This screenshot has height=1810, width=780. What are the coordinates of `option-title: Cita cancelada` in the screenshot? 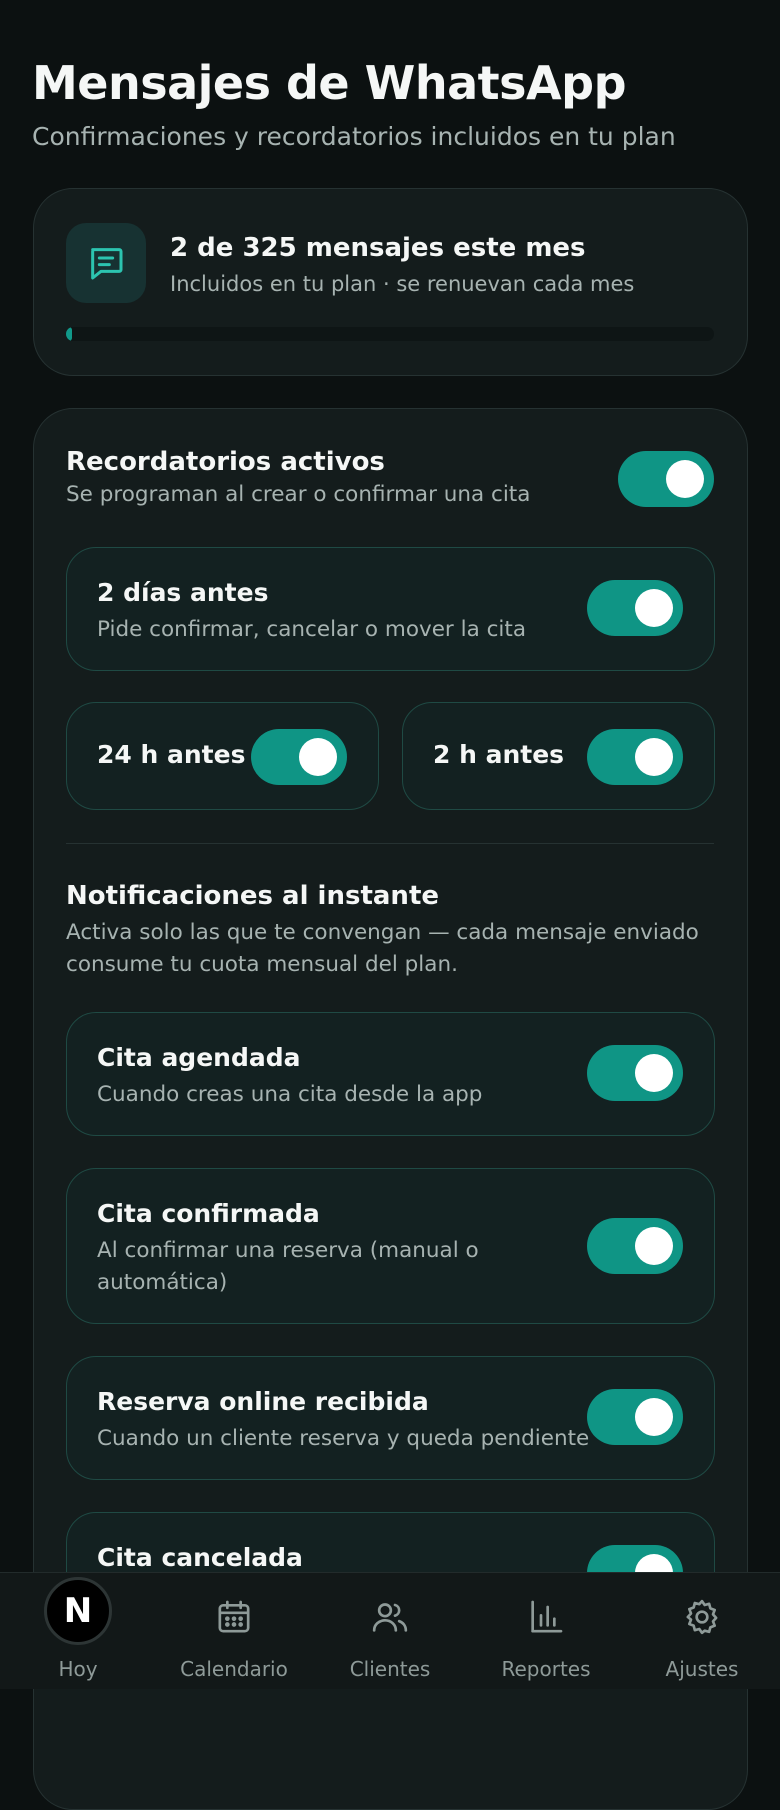 It's located at (200, 1557).